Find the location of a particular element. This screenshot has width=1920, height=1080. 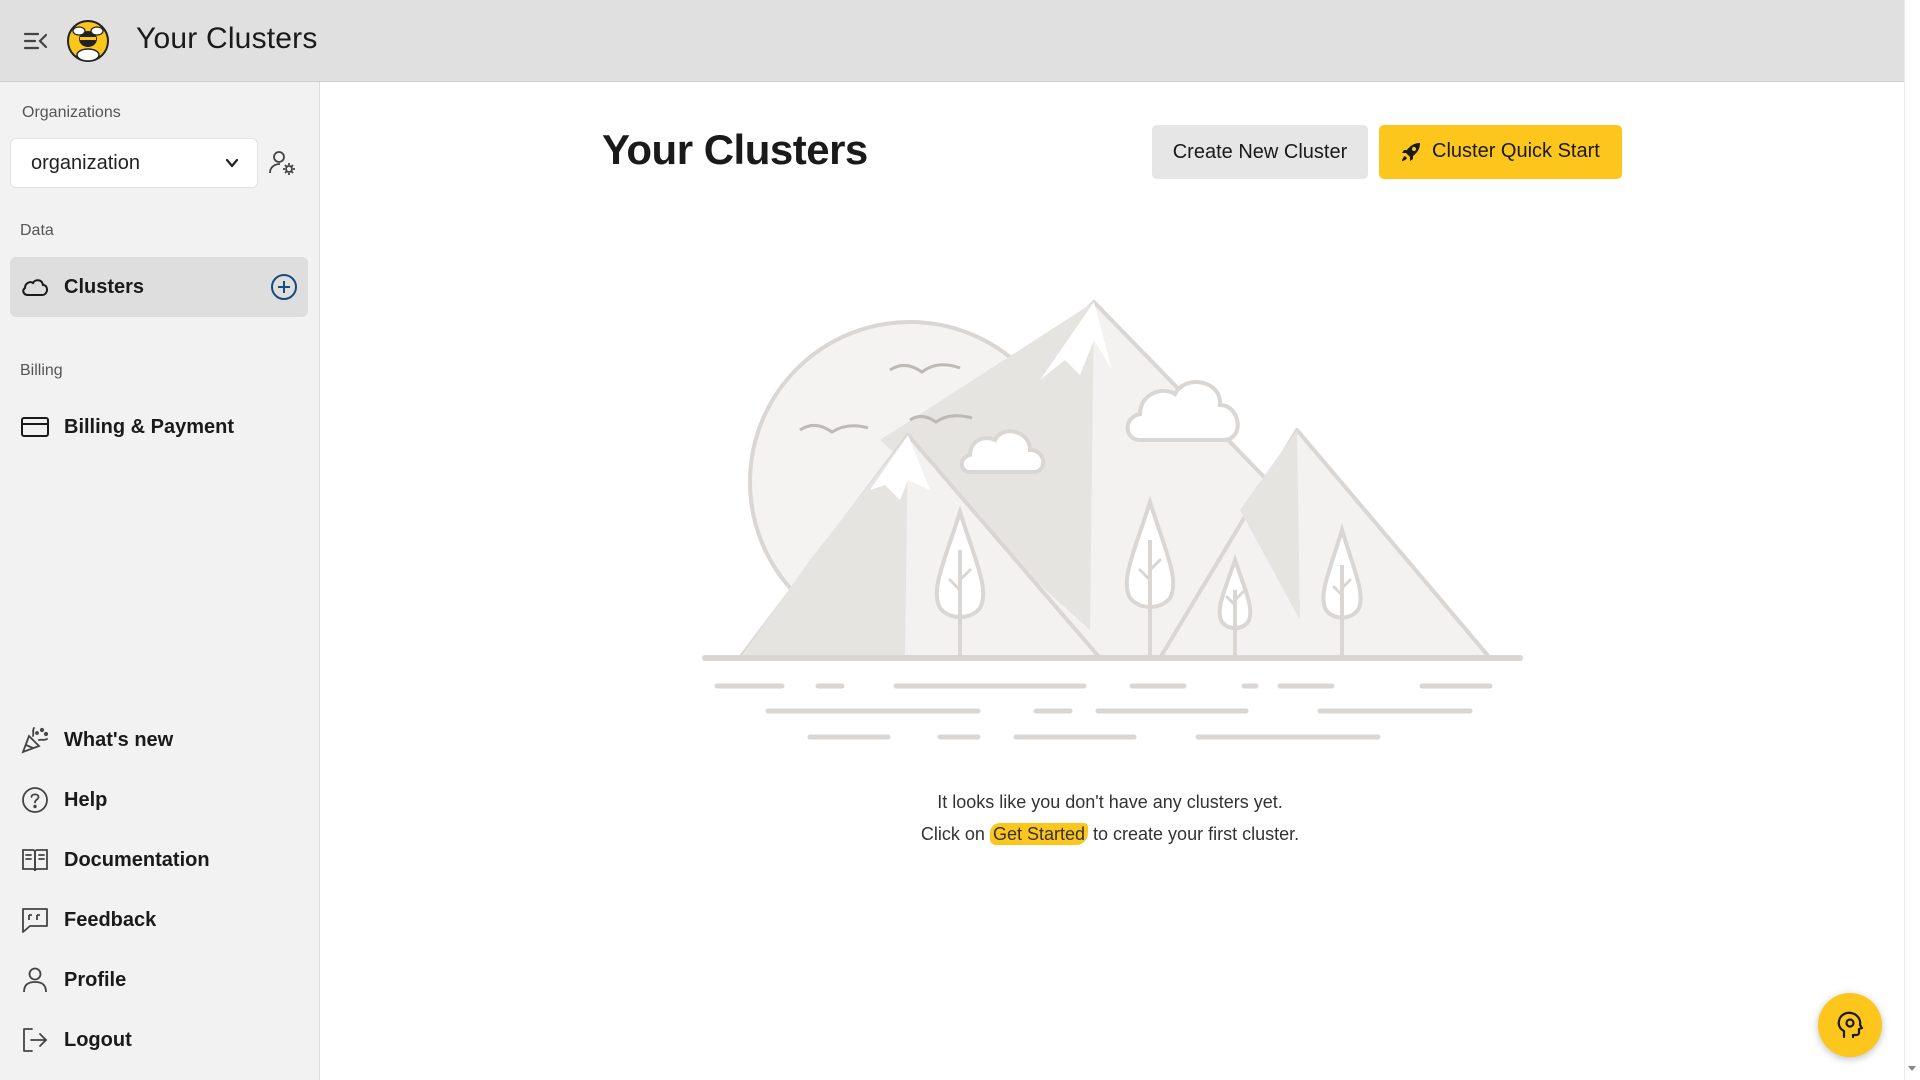

quick-start-label: Cluster Quick Start is located at coordinates (1516, 151).